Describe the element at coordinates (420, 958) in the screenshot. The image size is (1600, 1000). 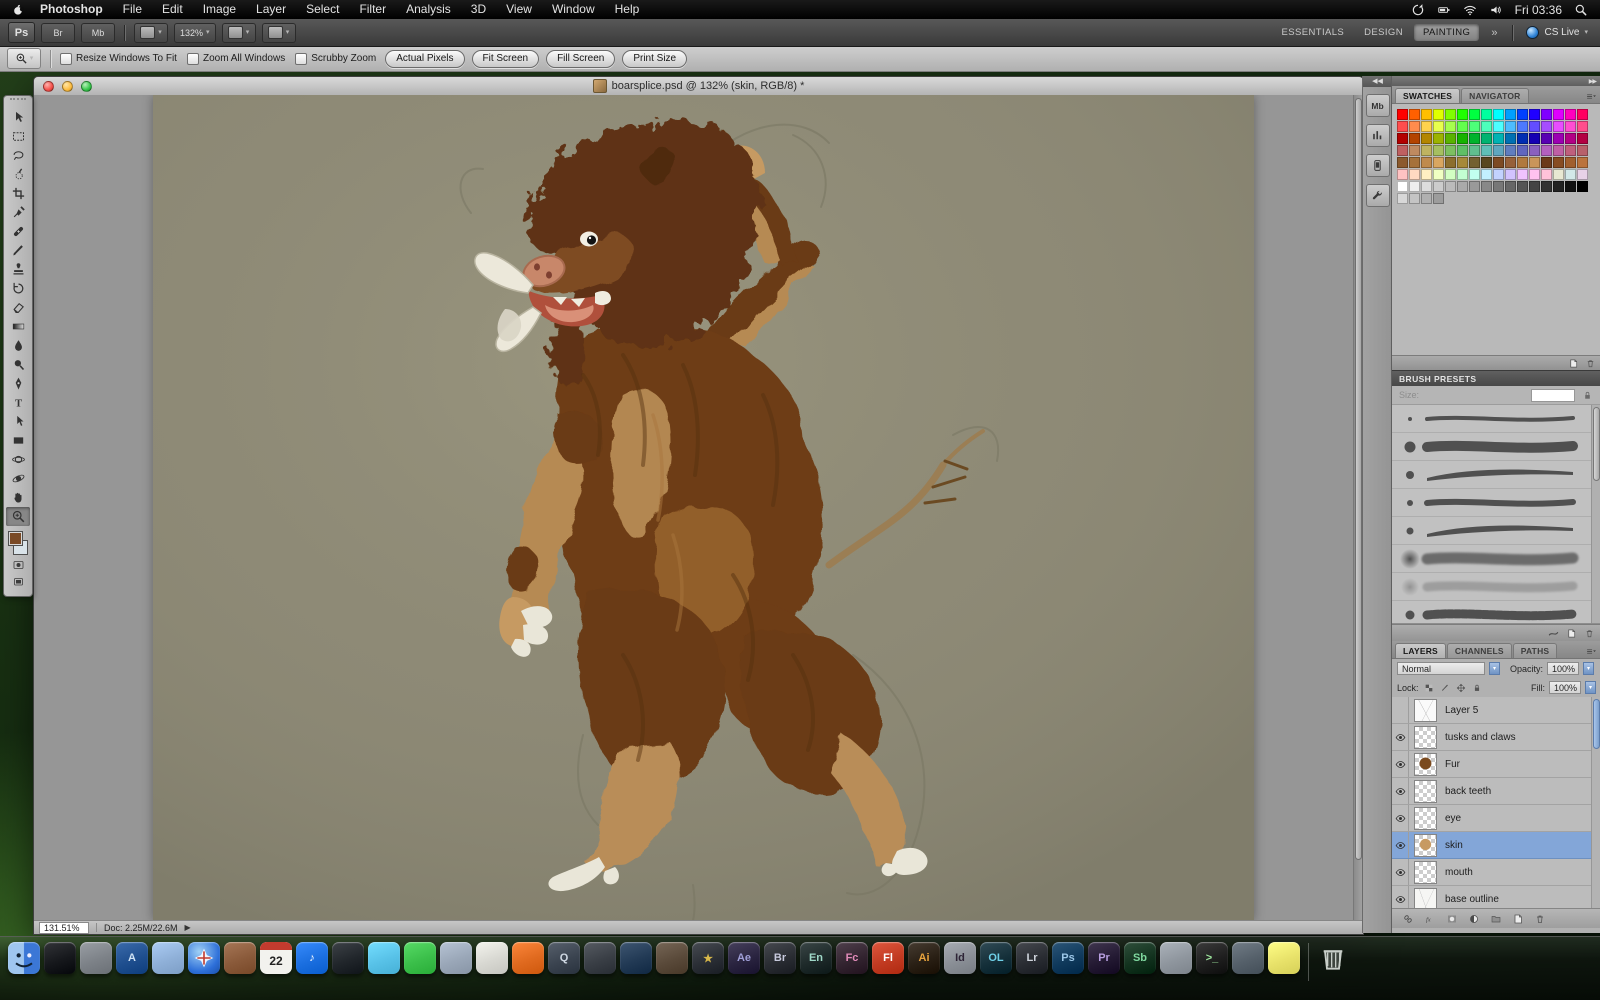
I see `dock-facetime` at that location.